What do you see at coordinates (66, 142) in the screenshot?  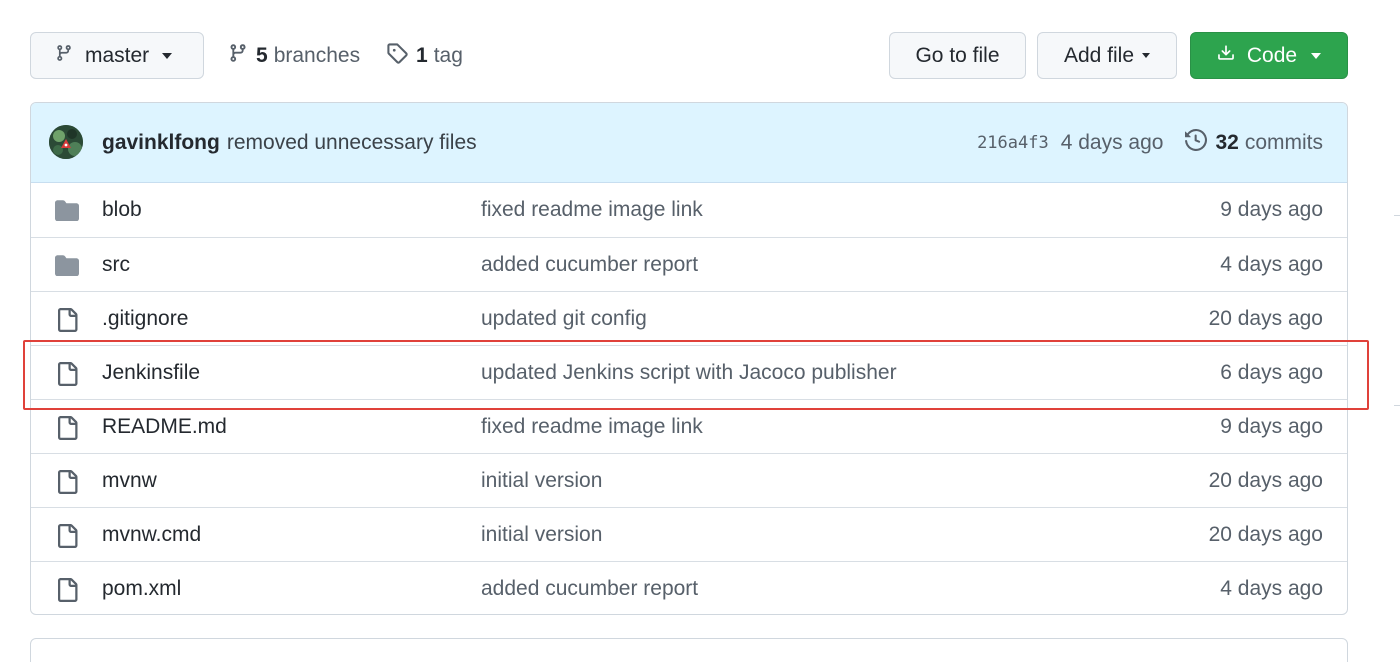 I see `avatar` at bounding box center [66, 142].